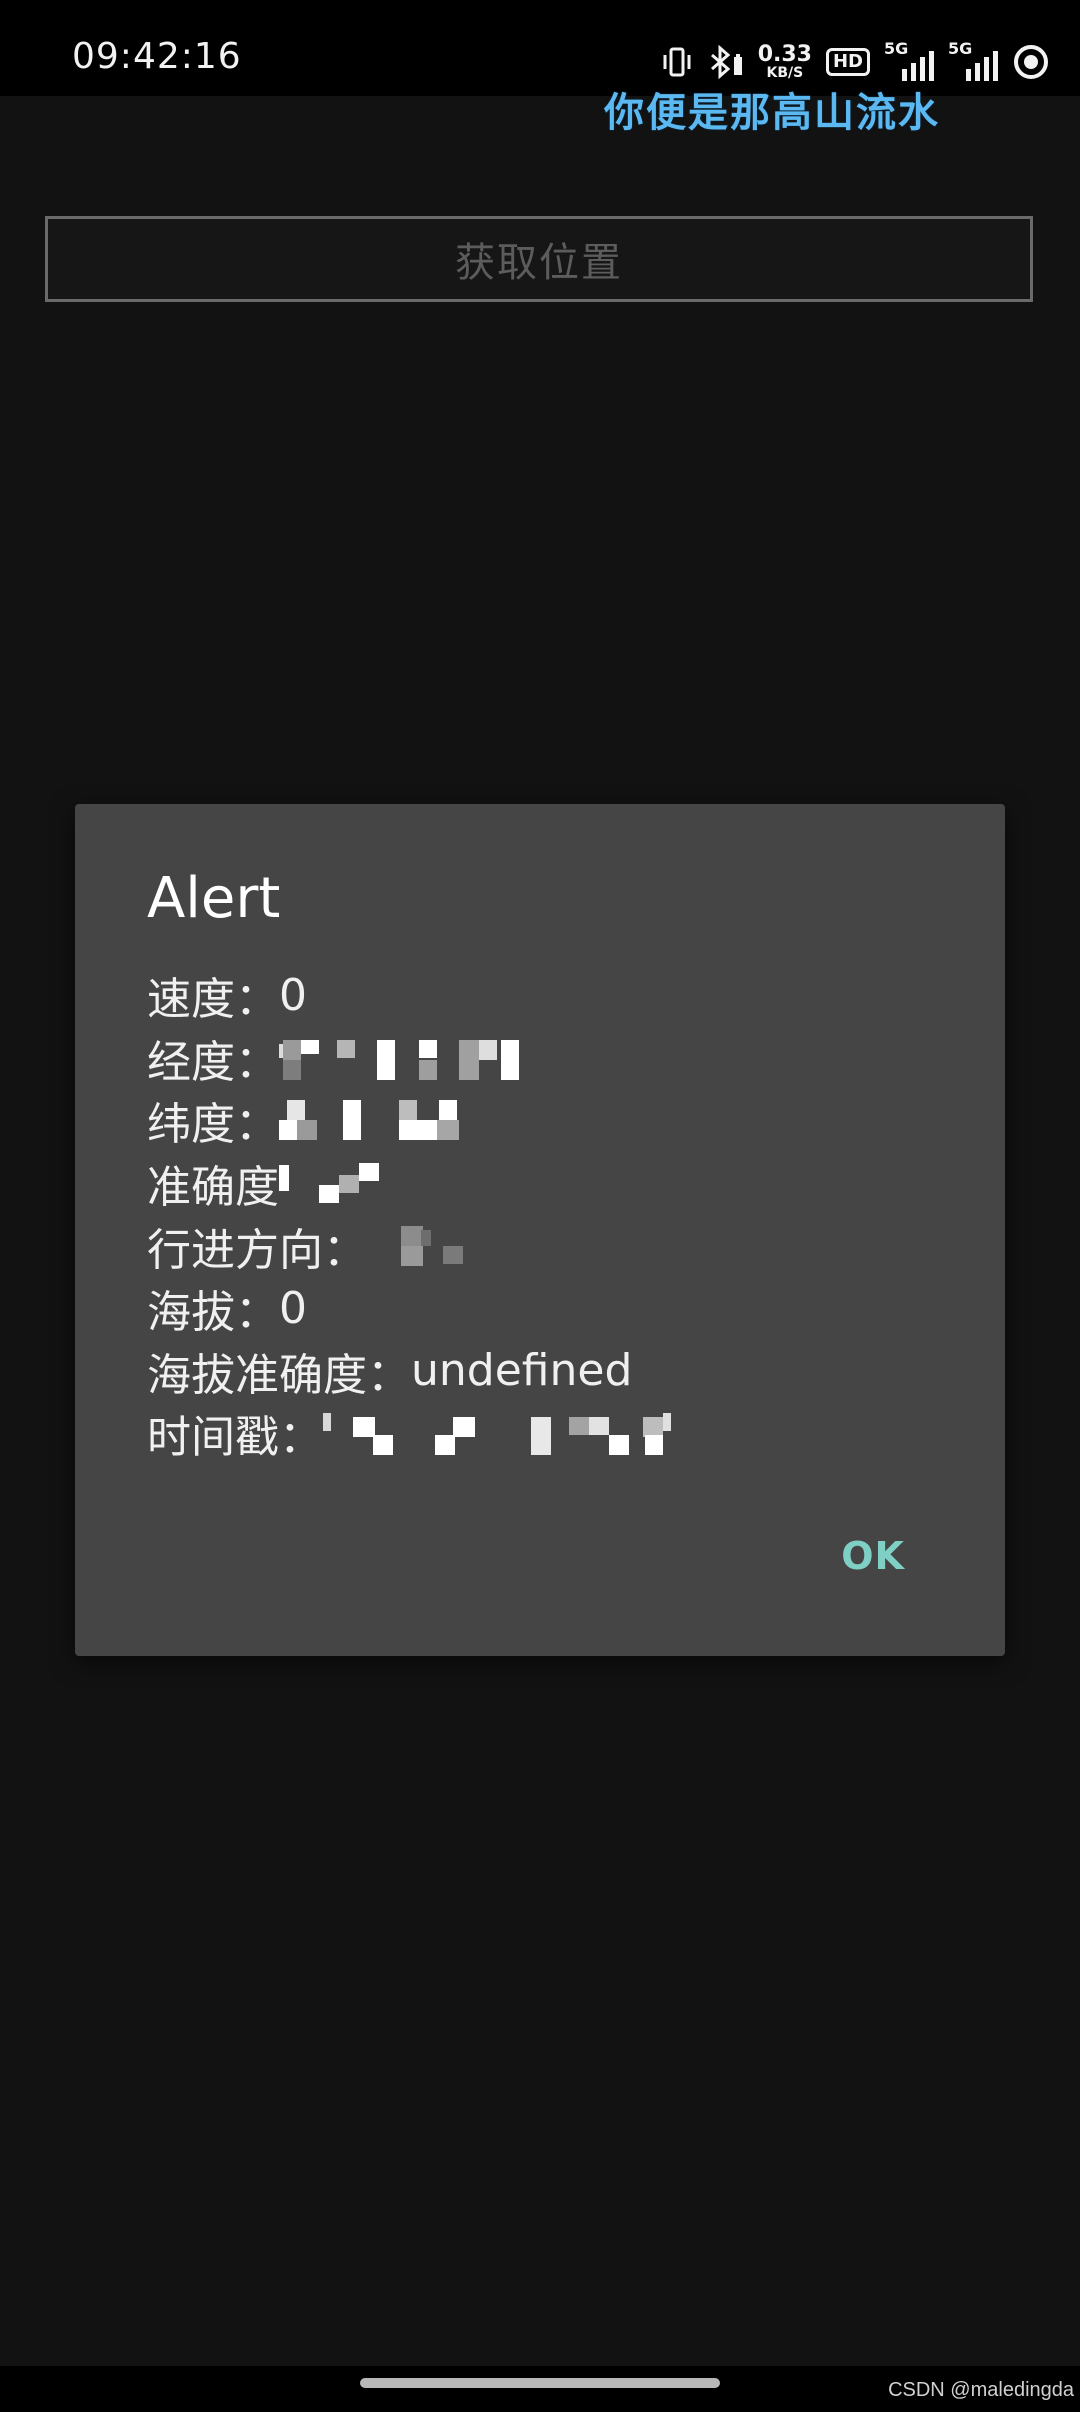 The width and height of the screenshot is (1080, 2412). Describe the element at coordinates (417, 1246) in the screenshot. I see `heading-redacted-value` at that location.